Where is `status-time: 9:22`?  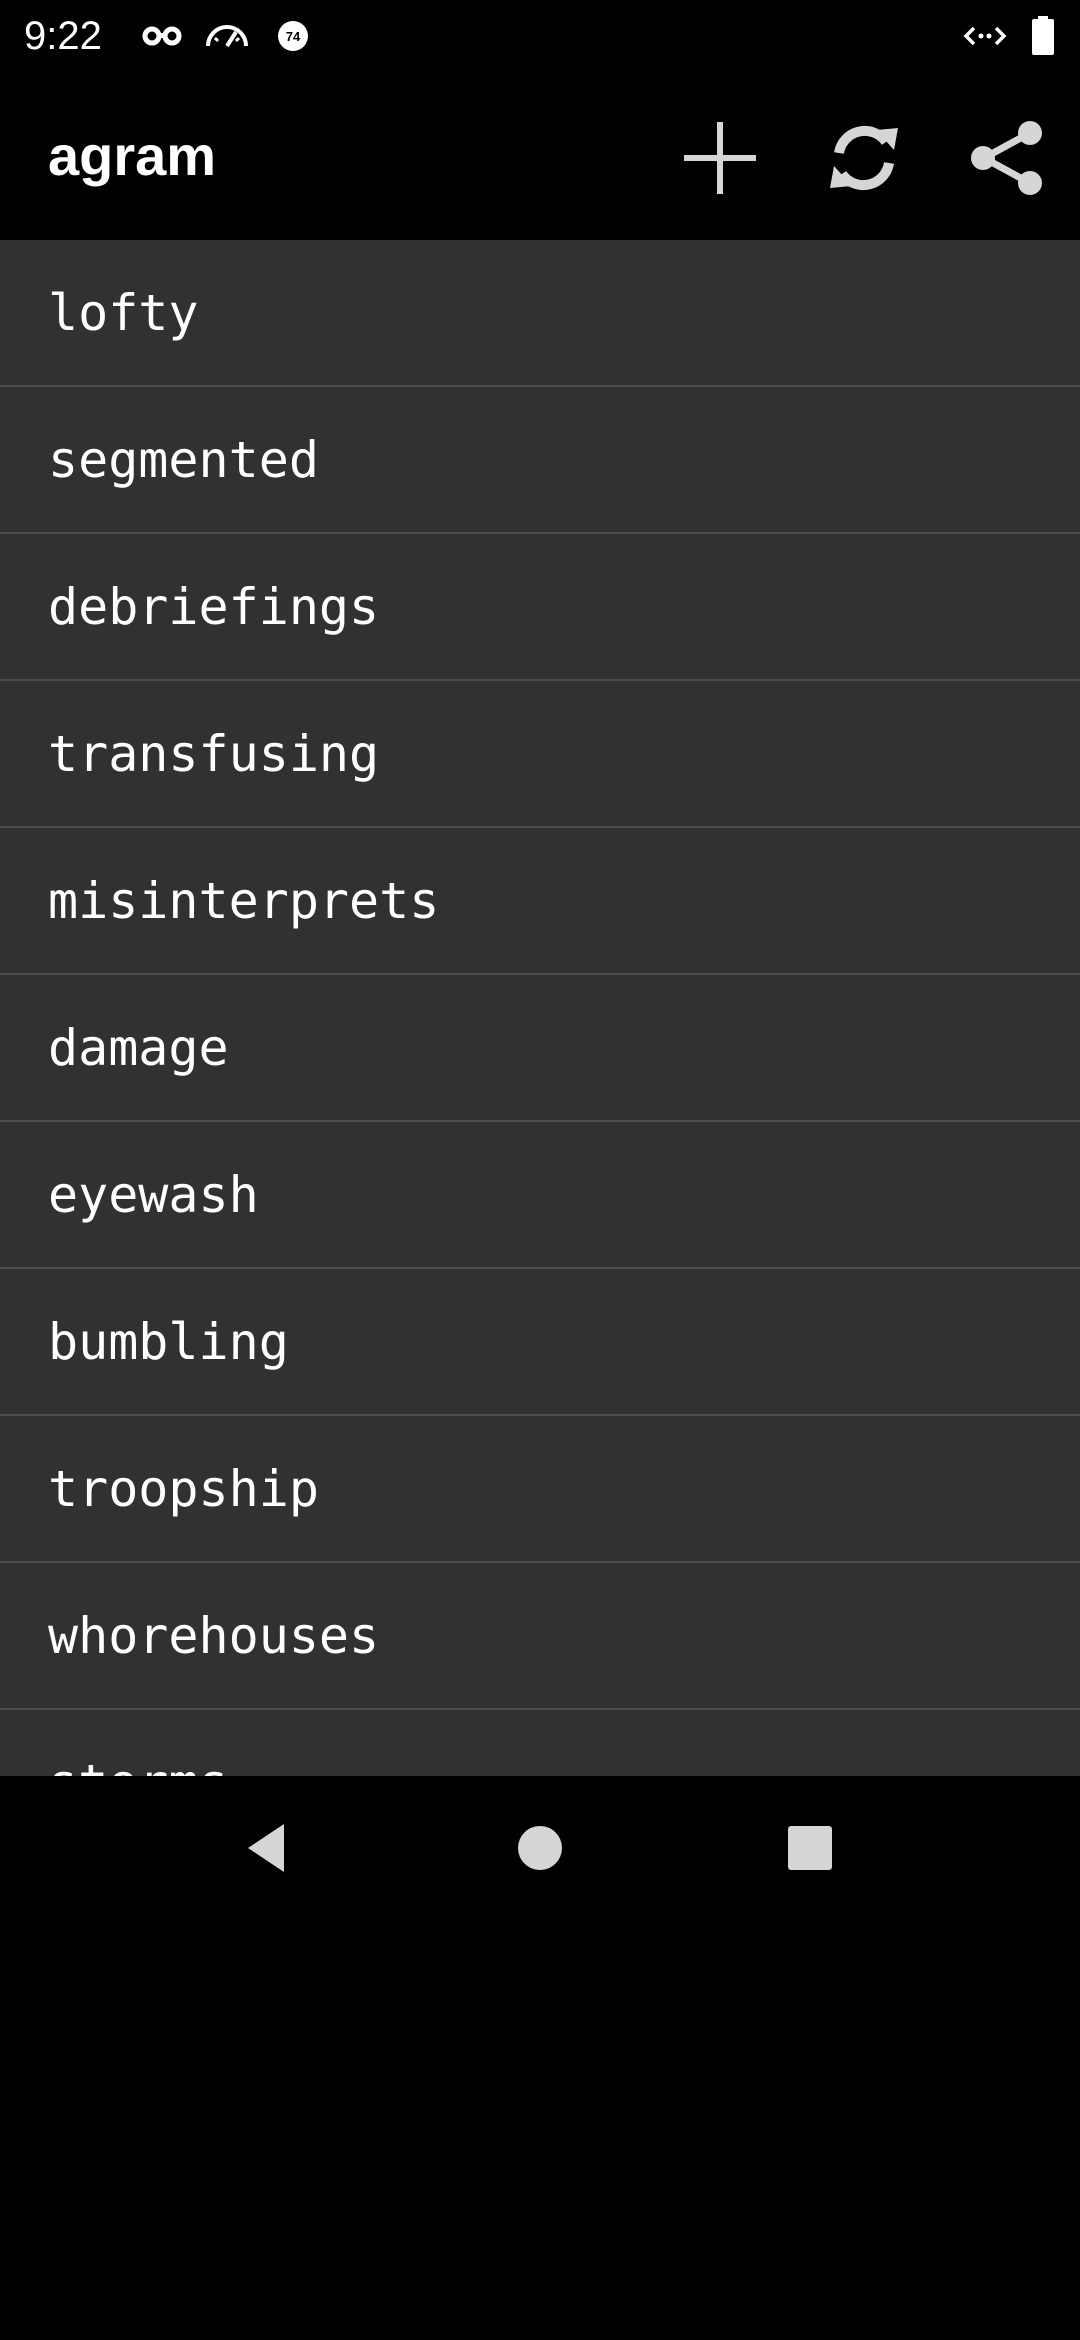 status-time: 9:22 is located at coordinates (63, 36).